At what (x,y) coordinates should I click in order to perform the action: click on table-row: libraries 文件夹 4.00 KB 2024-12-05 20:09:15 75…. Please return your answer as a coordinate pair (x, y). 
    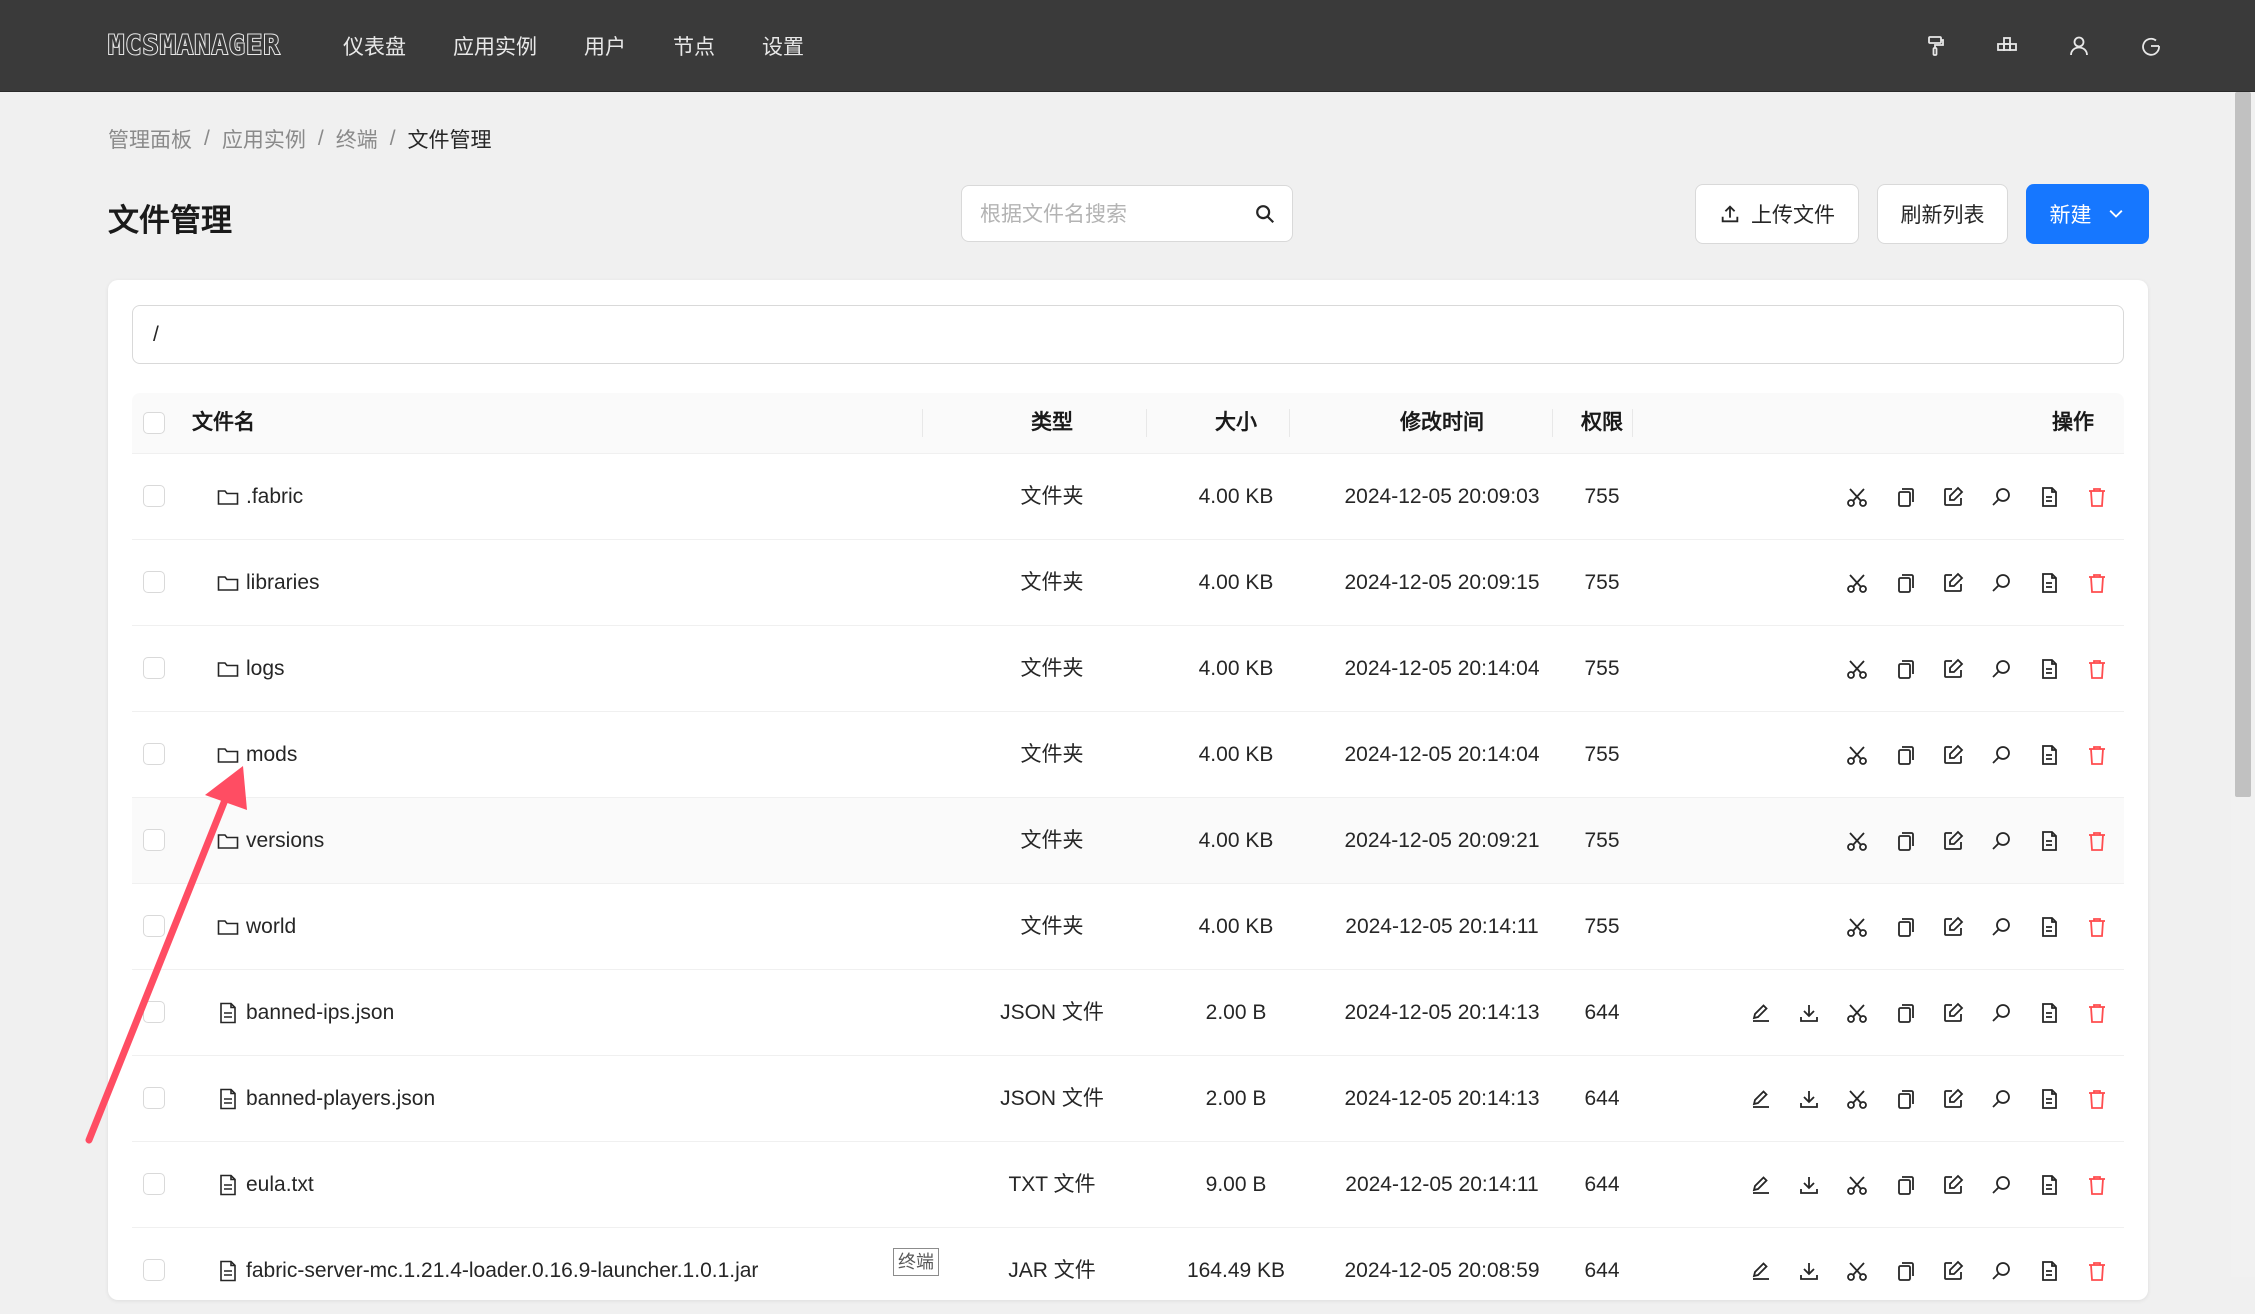
    Looking at the image, I should click on (1128, 583).